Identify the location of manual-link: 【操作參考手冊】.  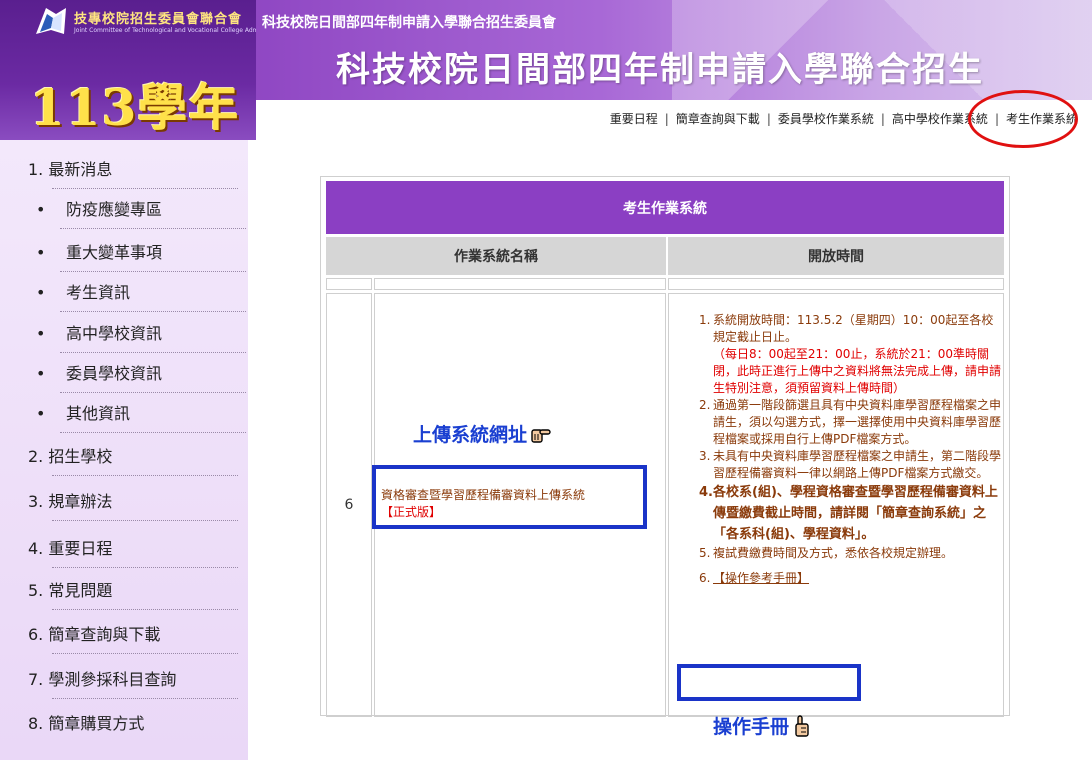
(761, 578).